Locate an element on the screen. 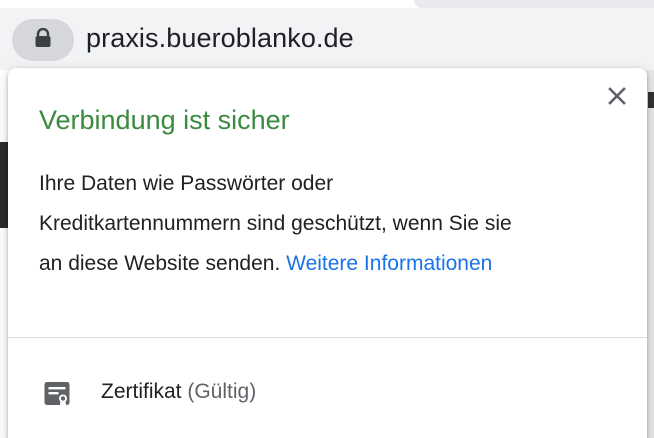 Image resolution: width=654 pixels, height=438 pixels. lock-icon is located at coordinates (43, 40).